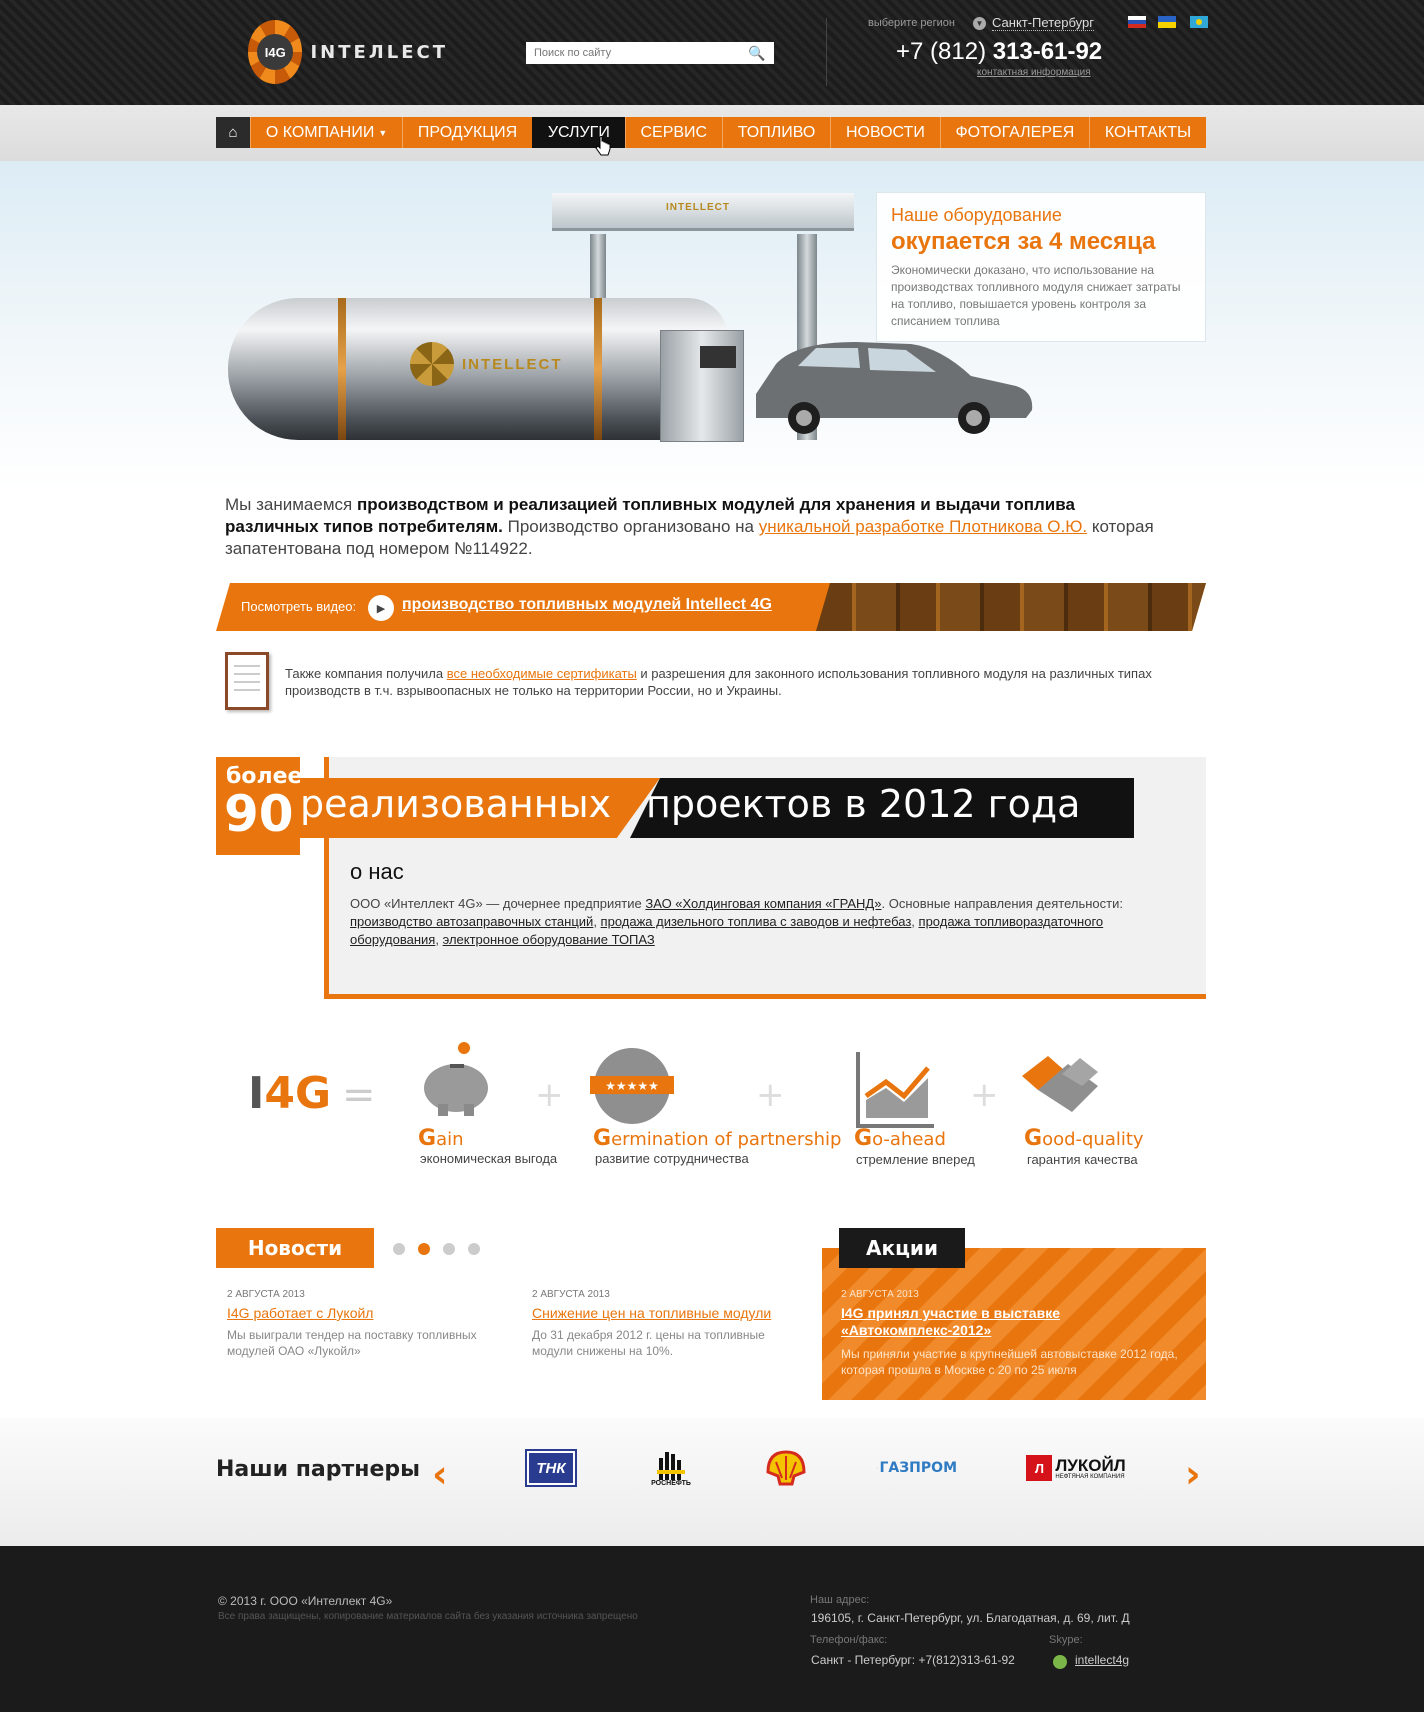 This screenshot has height=1712, width=1424. I want to click on value-partnership-title: Germination of partnership, so click(717, 1138).